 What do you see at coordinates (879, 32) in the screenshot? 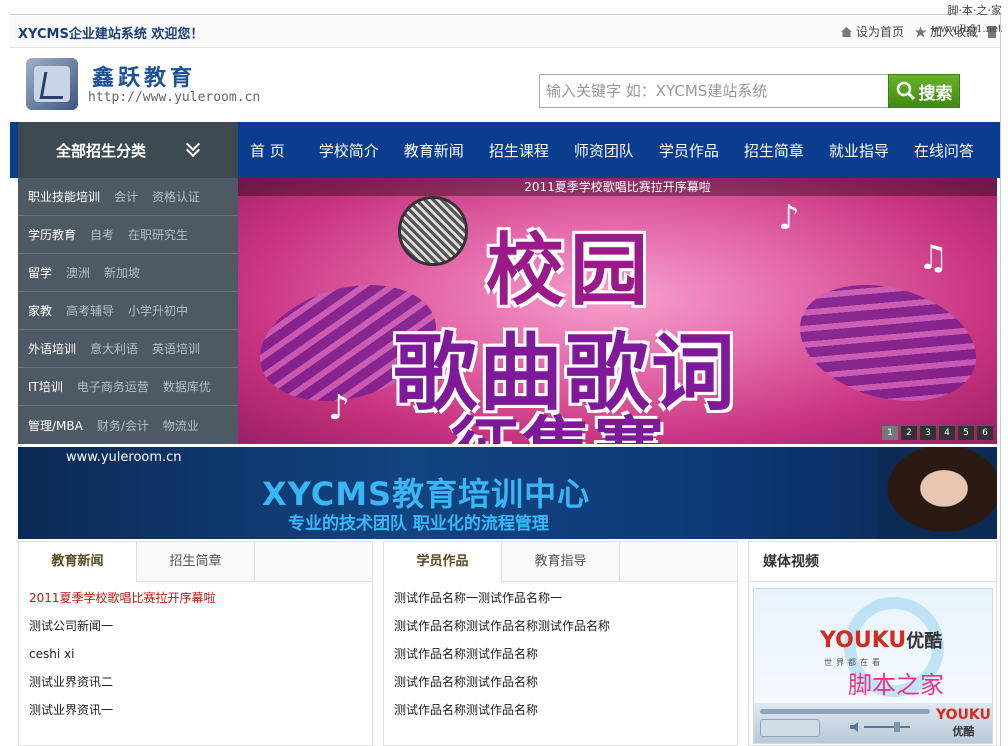
I see `set-home-label: 设为首页` at bounding box center [879, 32].